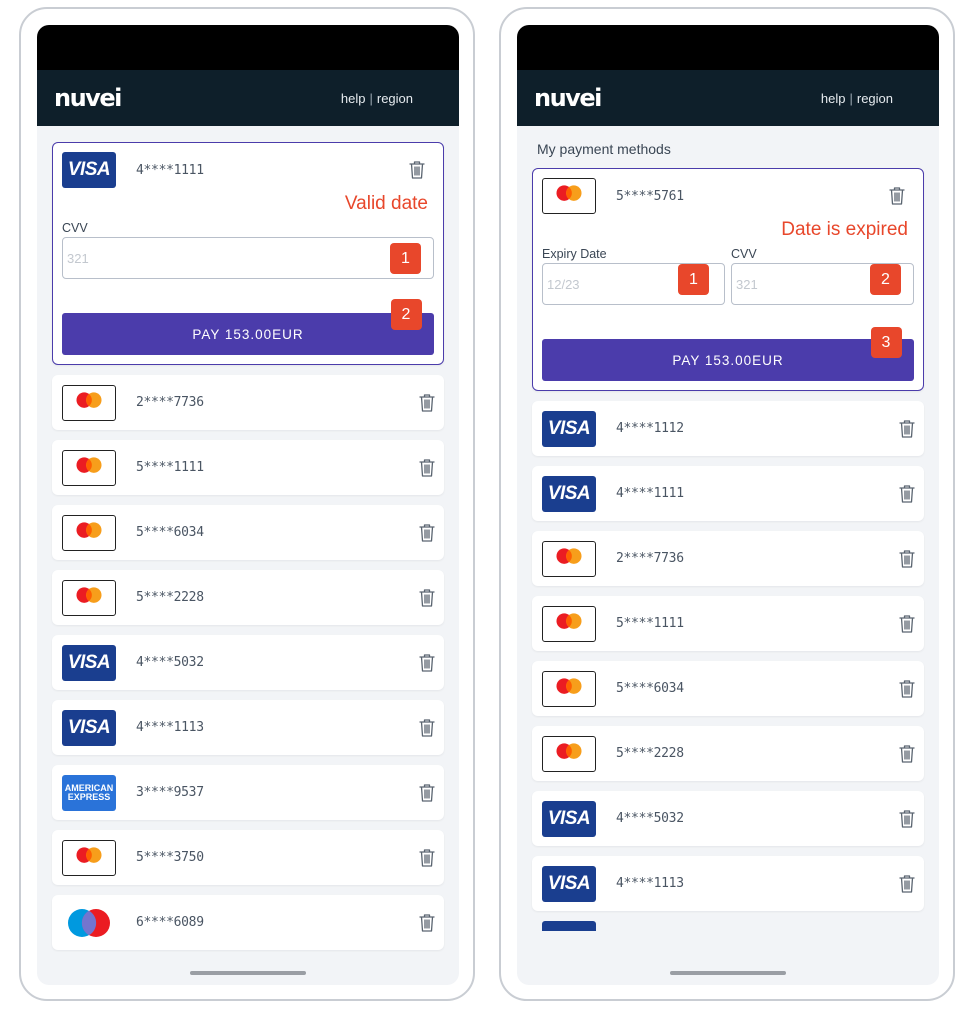 Image resolution: width=972 pixels, height=1010 pixels. Describe the element at coordinates (569, 926) in the screenshot. I see `visa-logo-icon` at that location.